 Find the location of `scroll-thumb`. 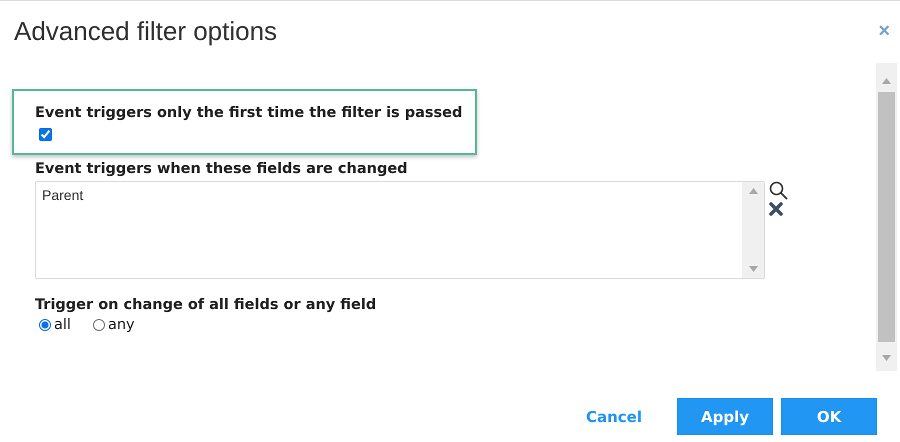

scroll-thumb is located at coordinates (886, 217).